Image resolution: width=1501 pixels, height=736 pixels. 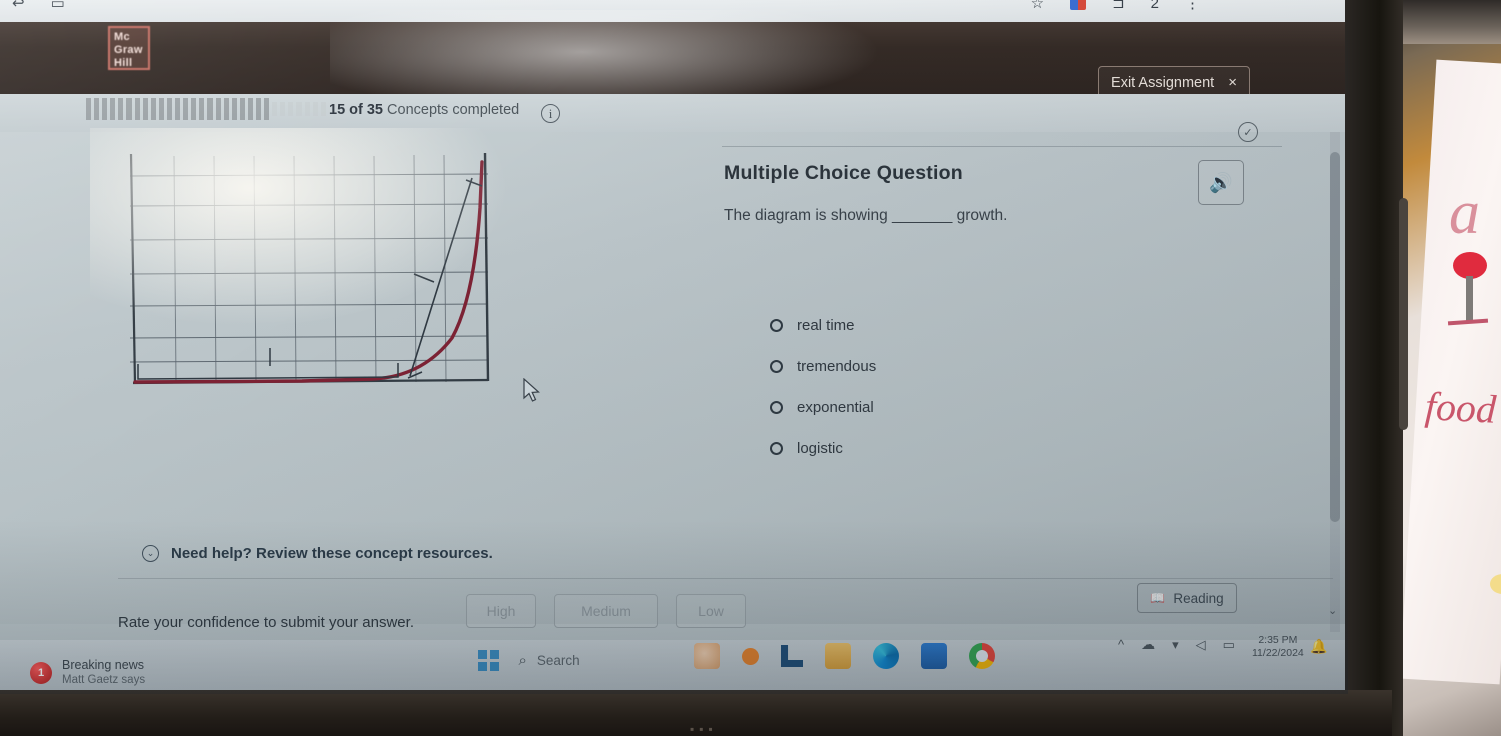 I want to click on timer-check-icon: ✓, so click(x=1248, y=132).